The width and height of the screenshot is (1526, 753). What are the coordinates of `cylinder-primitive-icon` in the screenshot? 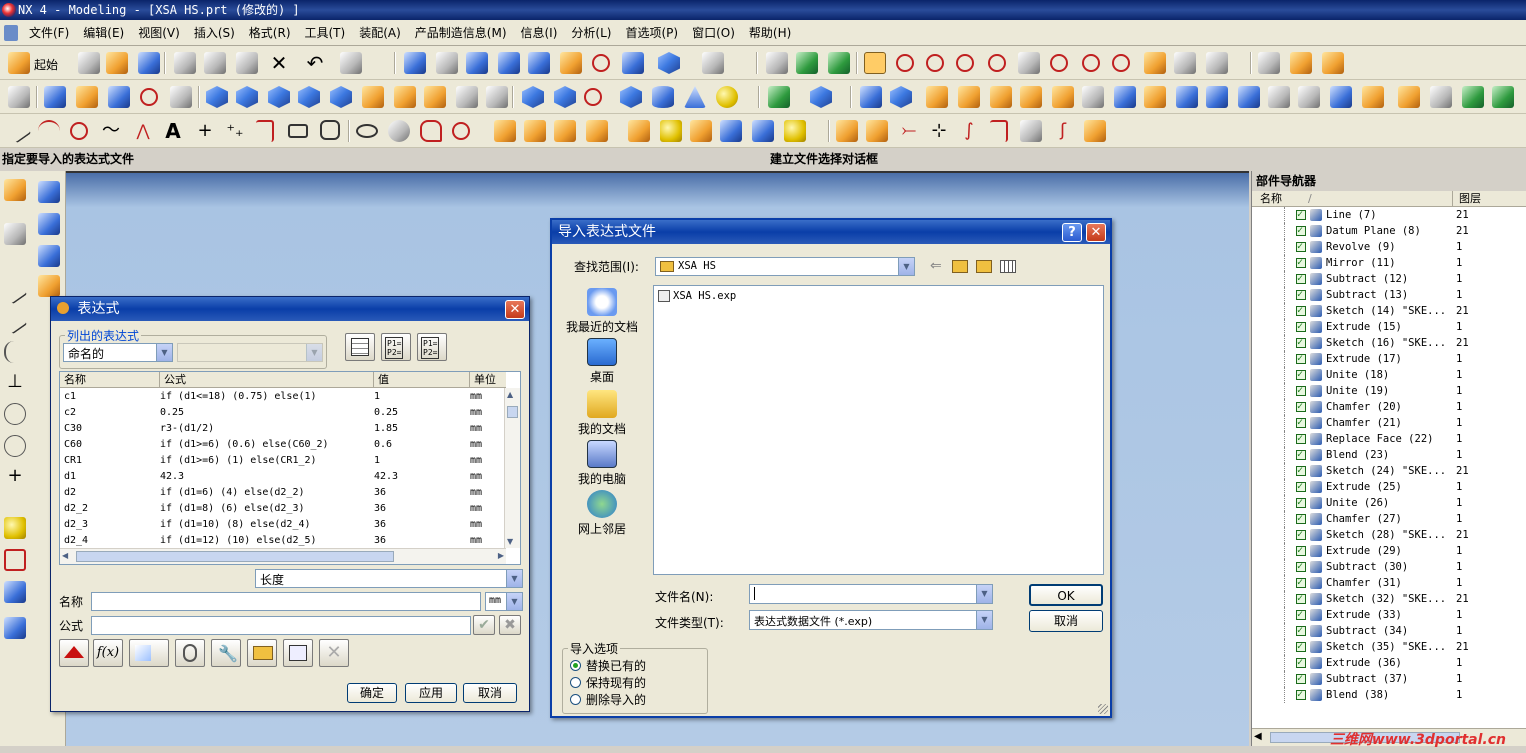 It's located at (663, 97).